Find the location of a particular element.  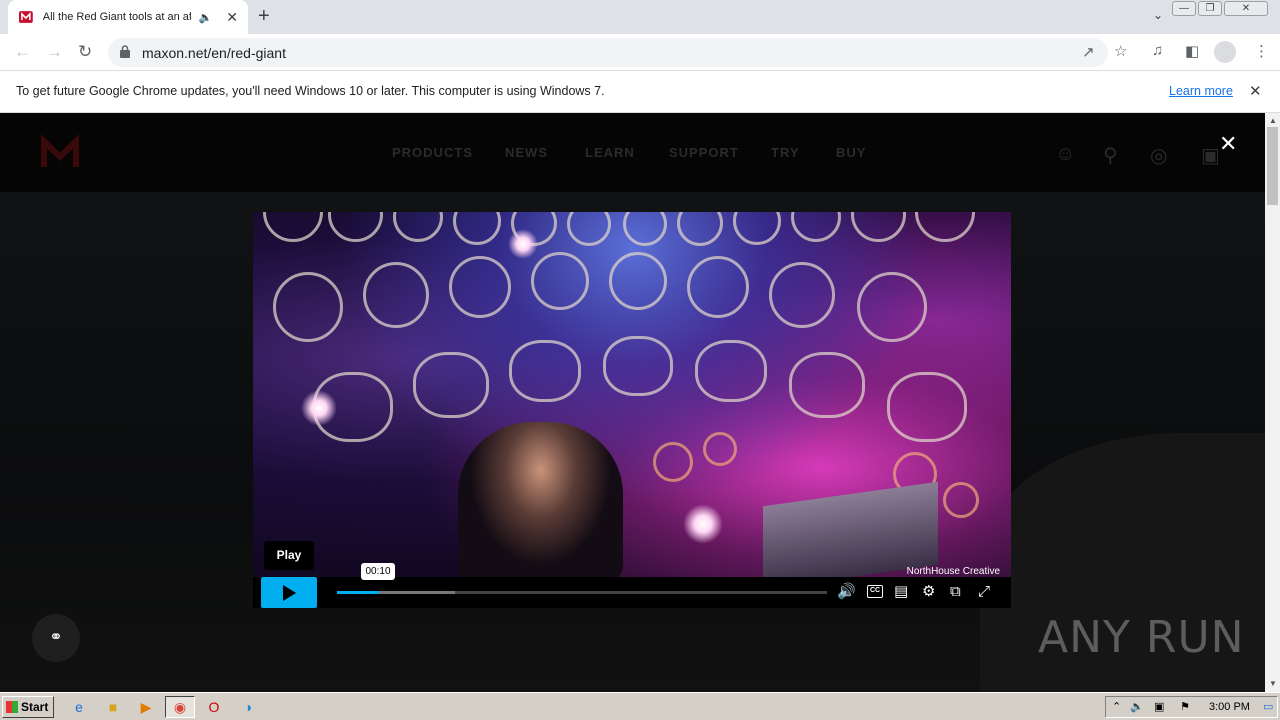

maxon-favicon-icon is located at coordinates (25, 17).